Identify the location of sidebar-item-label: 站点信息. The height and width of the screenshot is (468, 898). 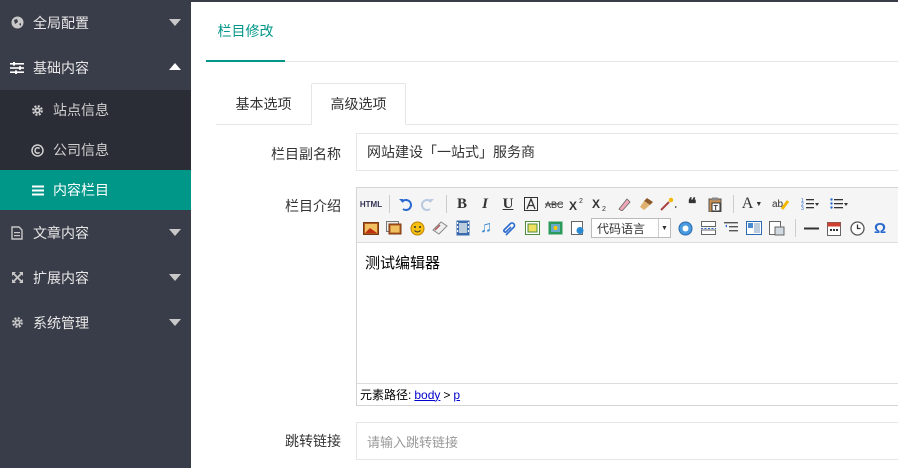
(81, 110).